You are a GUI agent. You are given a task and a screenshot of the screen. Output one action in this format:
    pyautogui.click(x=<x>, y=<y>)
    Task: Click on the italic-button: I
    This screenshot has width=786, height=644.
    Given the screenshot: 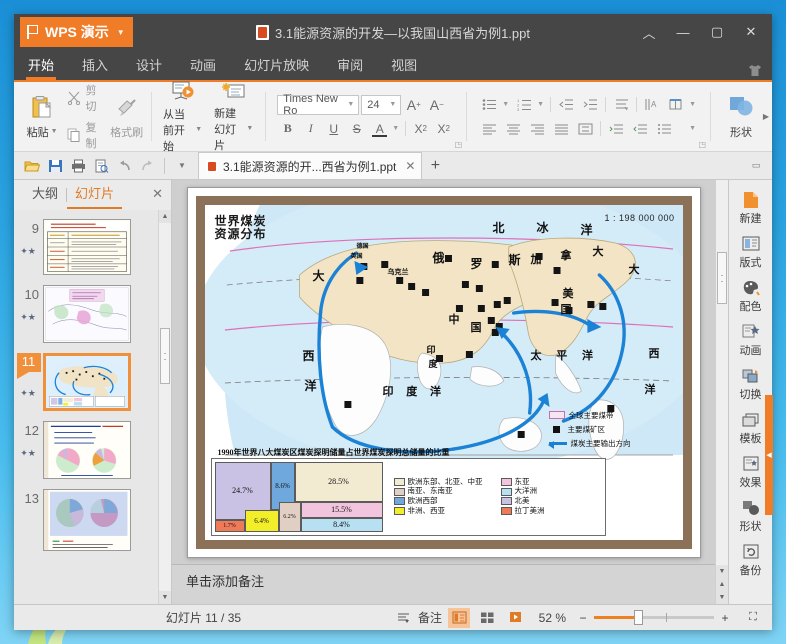 What is the action you would take?
    pyautogui.click(x=310, y=129)
    